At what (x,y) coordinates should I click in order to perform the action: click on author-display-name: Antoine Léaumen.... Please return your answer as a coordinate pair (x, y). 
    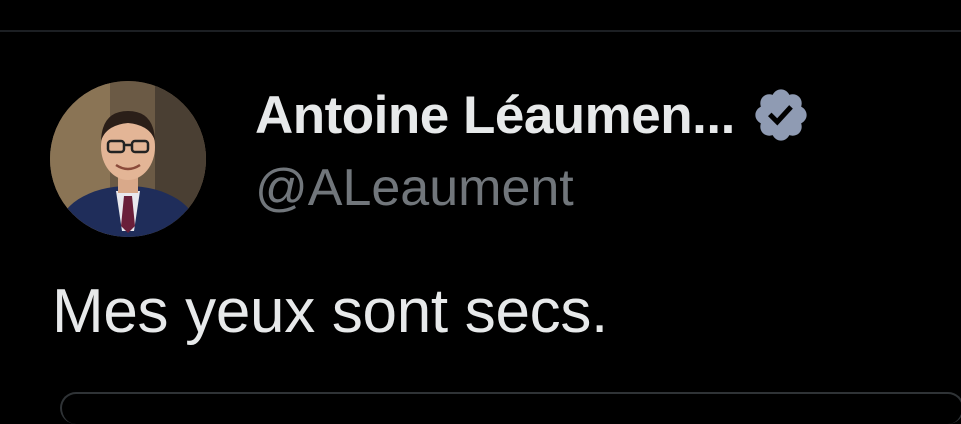
    Looking at the image, I should click on (495, 115).